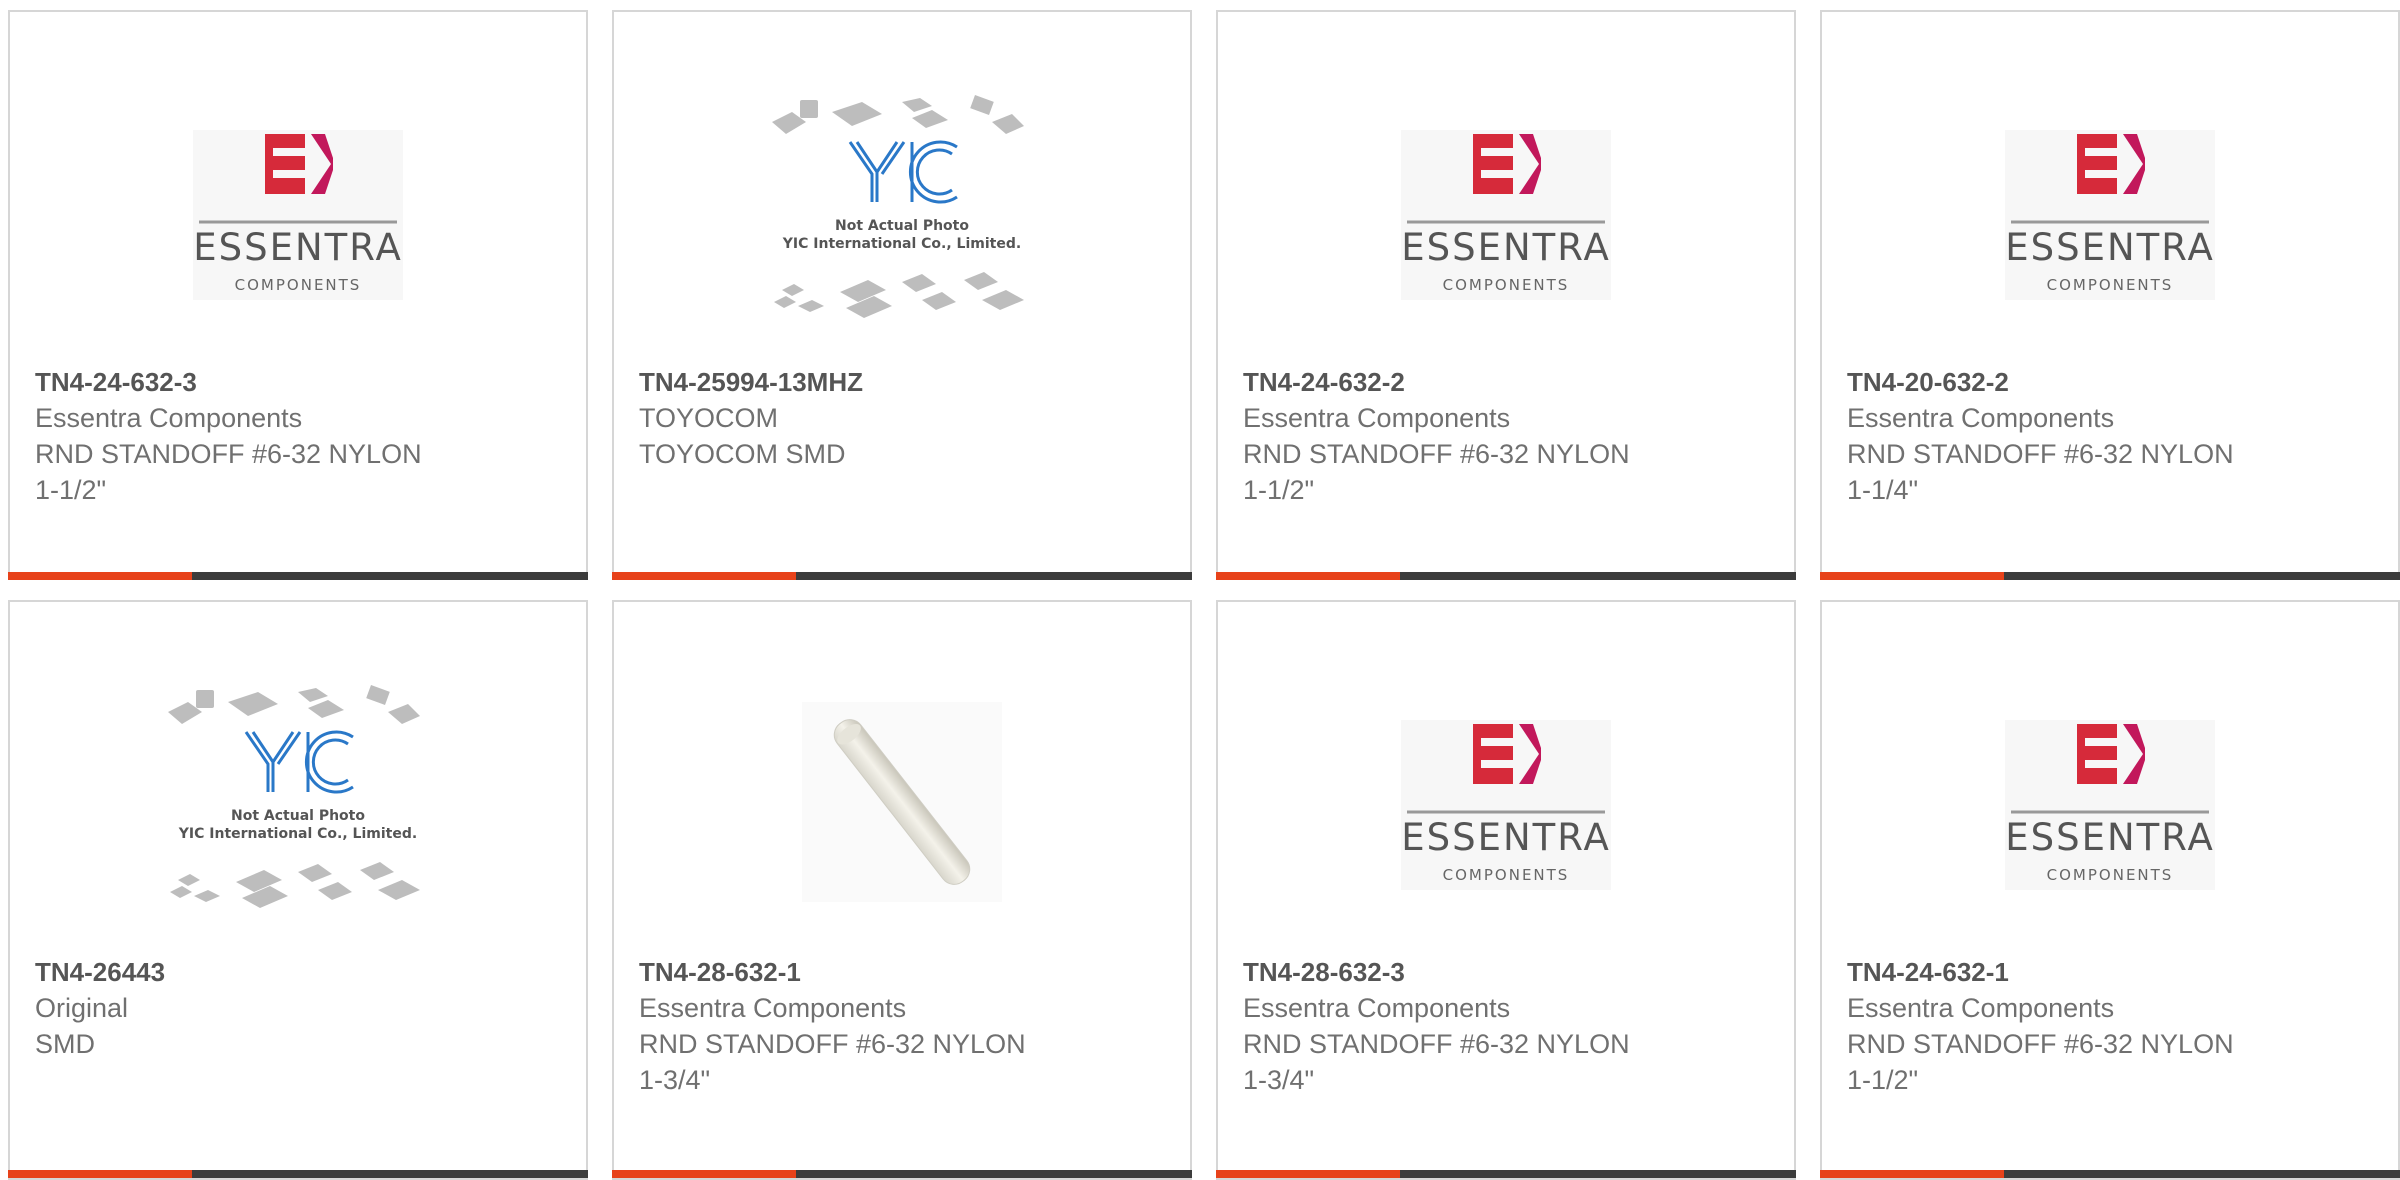 This screenshot has width=2400, height=1180. What do you see at coordinates (904, 418) in the screenshot?
I see `product-info: TN4-25994-13MHZ TOYOCOM TOYOCOM SMD` at bounding box center [904, 418].